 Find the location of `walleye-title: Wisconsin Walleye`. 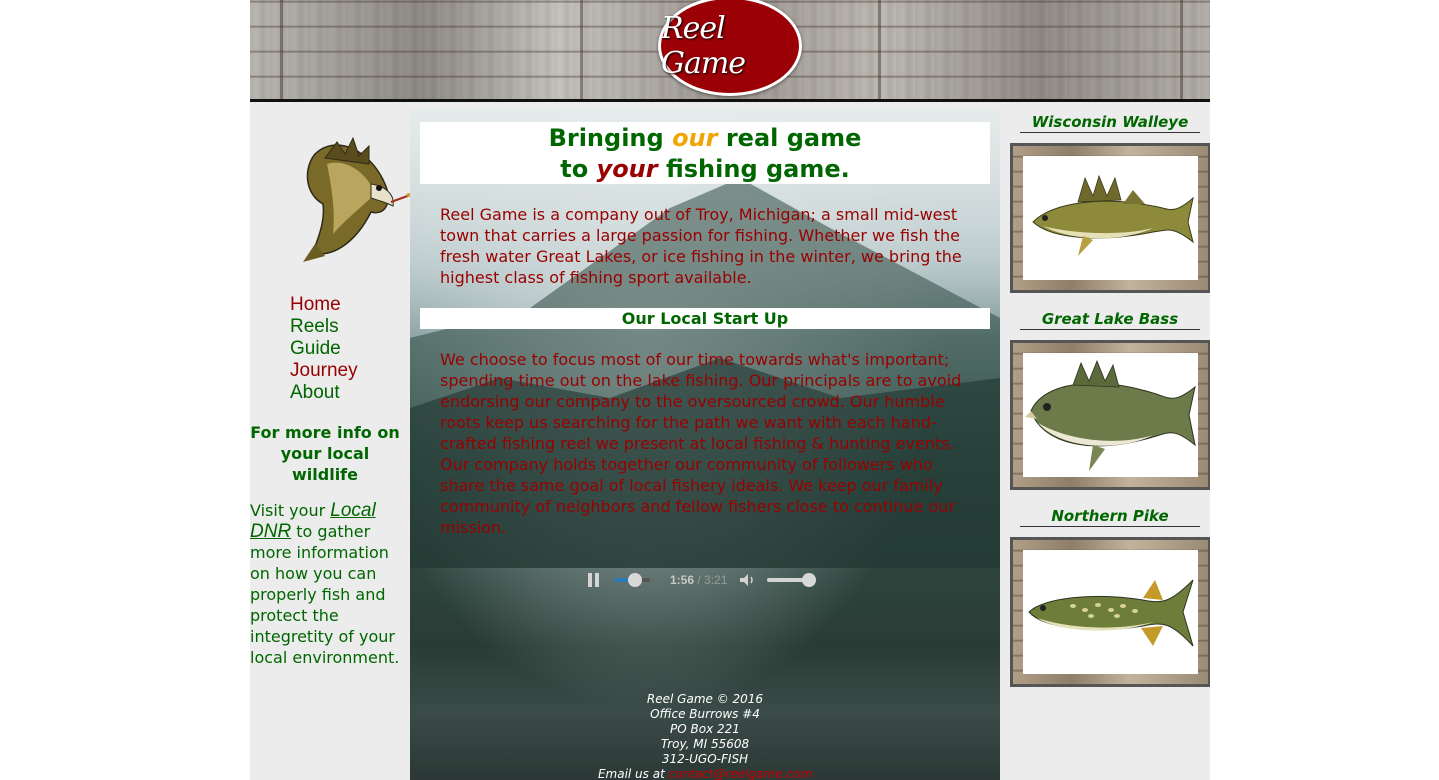

walleye-title: Wisconsin Walleye is located at coordinates (1110, 122).